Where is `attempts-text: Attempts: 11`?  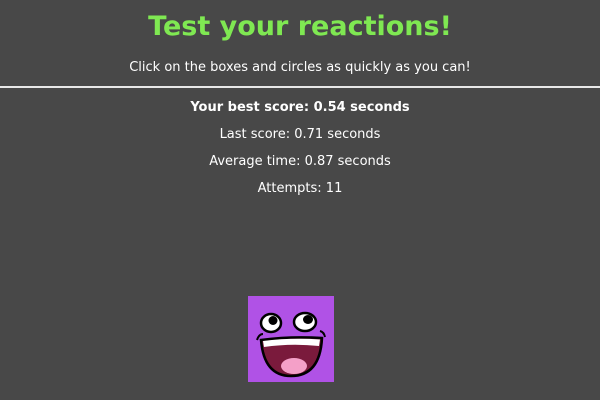 attempts-text: Attempts: 11 is located at coordinates (300, 188).